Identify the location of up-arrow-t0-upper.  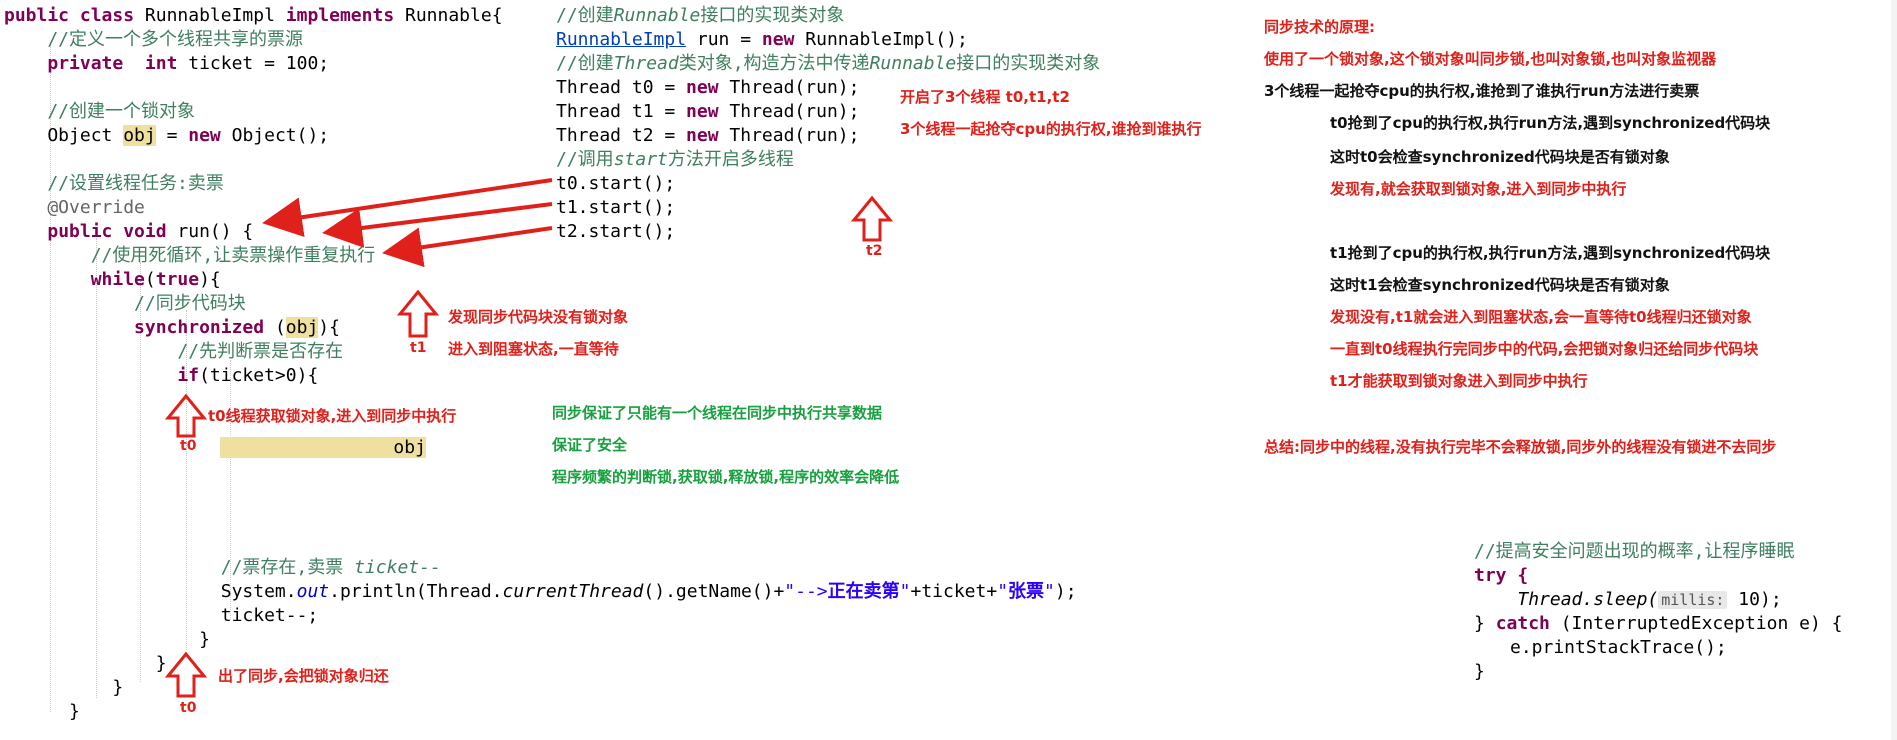
(186, 415).